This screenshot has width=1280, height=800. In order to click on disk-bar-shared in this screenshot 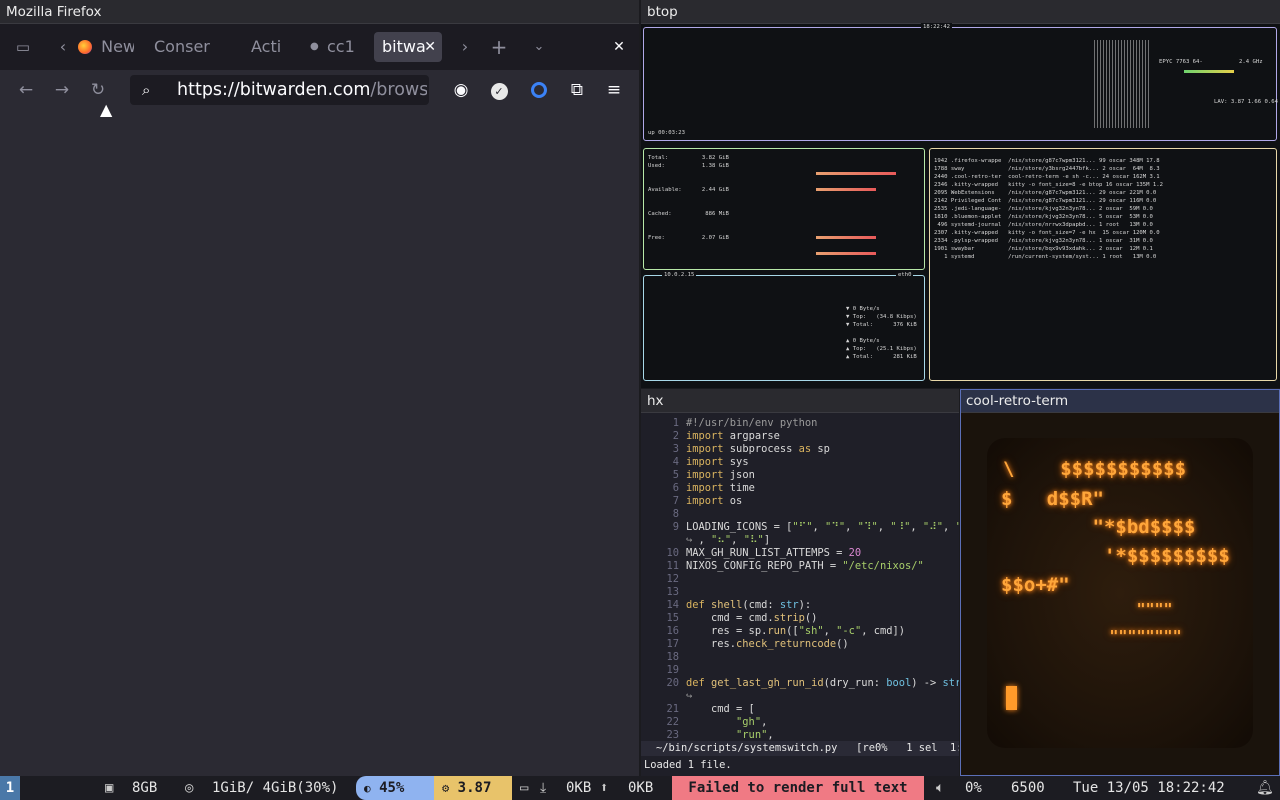, I will do `click(846, 237)`.